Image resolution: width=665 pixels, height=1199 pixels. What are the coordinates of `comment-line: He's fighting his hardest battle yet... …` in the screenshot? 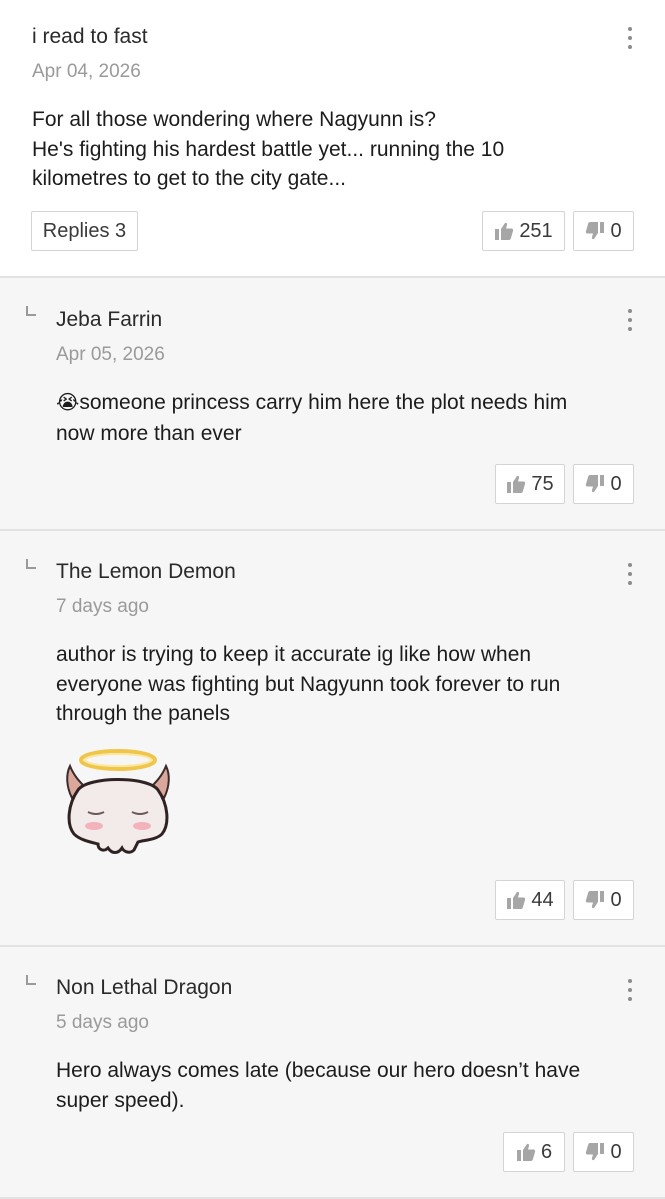 It's located at (268, 149).